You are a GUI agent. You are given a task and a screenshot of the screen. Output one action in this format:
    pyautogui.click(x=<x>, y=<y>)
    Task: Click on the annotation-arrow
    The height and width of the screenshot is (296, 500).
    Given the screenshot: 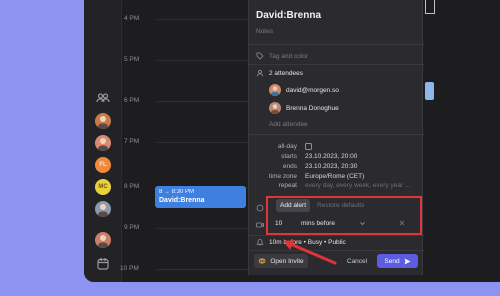 What is the action you would take?
    pyautogui.click(x=310, y=252)
    